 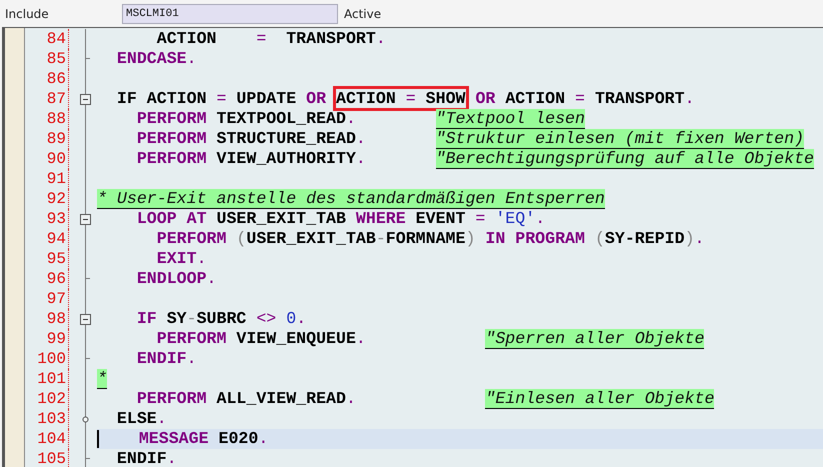 What do you see at coordinates (271, 39) in the screenshot?
I see `code-statement: ACTION = TRANSPORT.` at bounding box center [271, 39].